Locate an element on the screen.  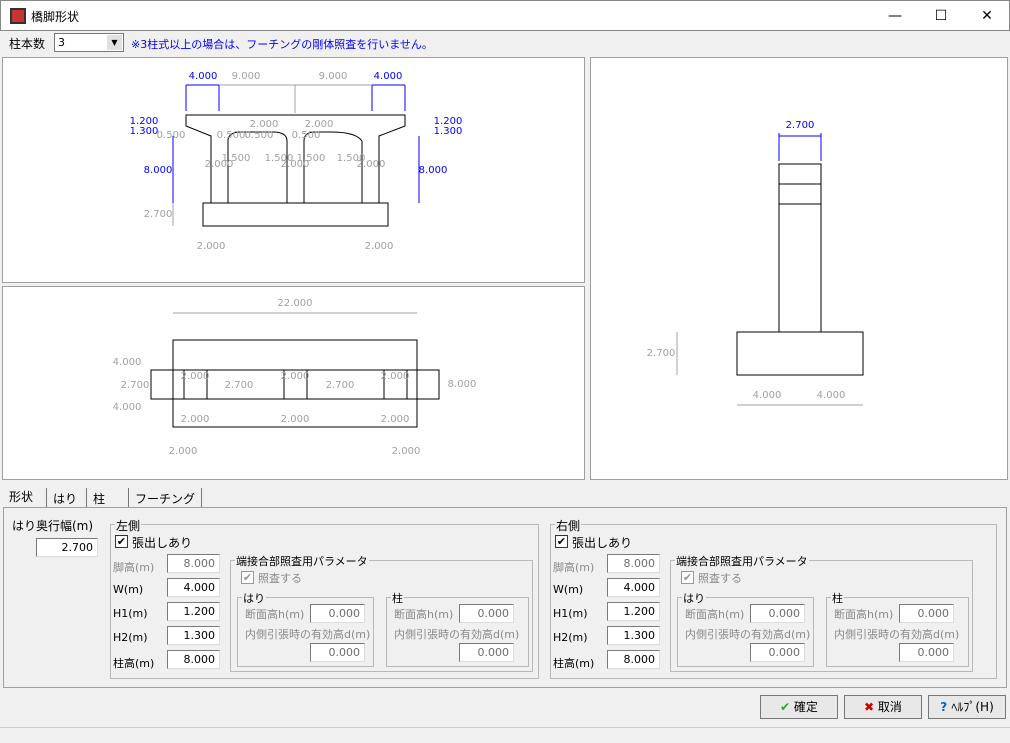
column-count-value: 3 is located at coordinates (61, 42).